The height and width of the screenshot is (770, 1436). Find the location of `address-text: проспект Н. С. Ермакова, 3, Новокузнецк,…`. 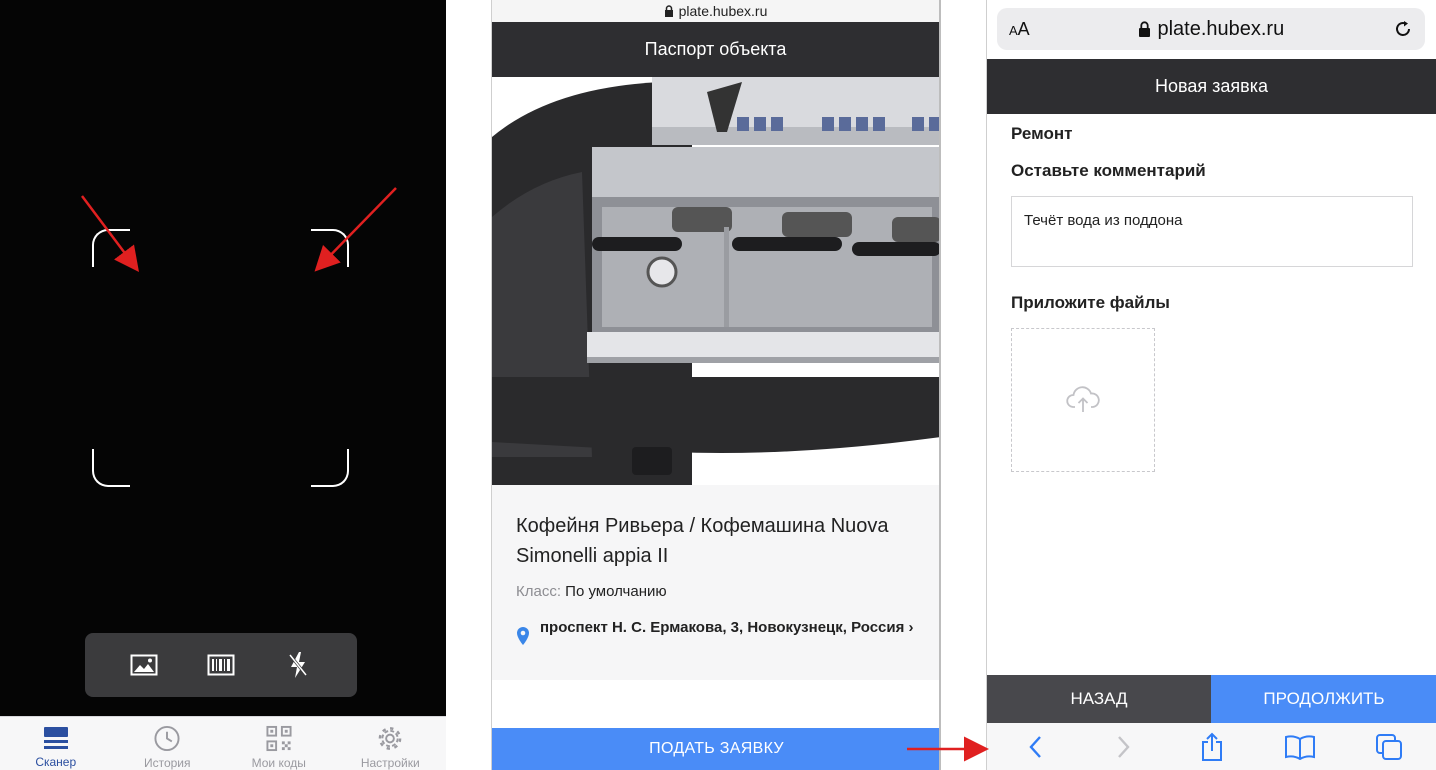

address-text: проспект Н. С. Ермакова, 3, Новокузнецк,… is located at coordinates (722, 627).